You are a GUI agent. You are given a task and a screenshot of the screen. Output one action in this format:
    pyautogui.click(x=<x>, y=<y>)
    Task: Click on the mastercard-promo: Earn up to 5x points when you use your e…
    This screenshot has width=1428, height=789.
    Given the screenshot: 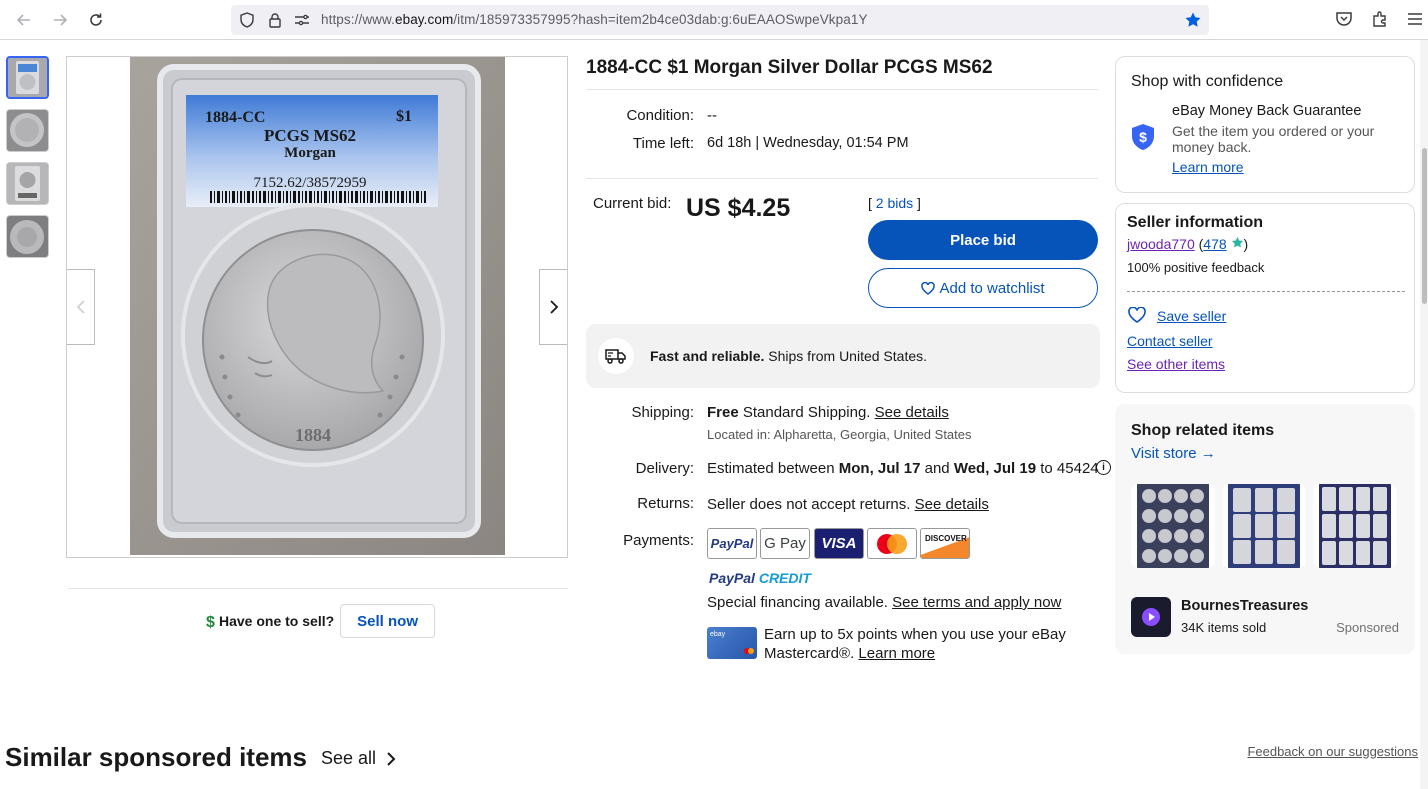 What is the action you would take?
    pyautogui.click(x=915, y=644)
    